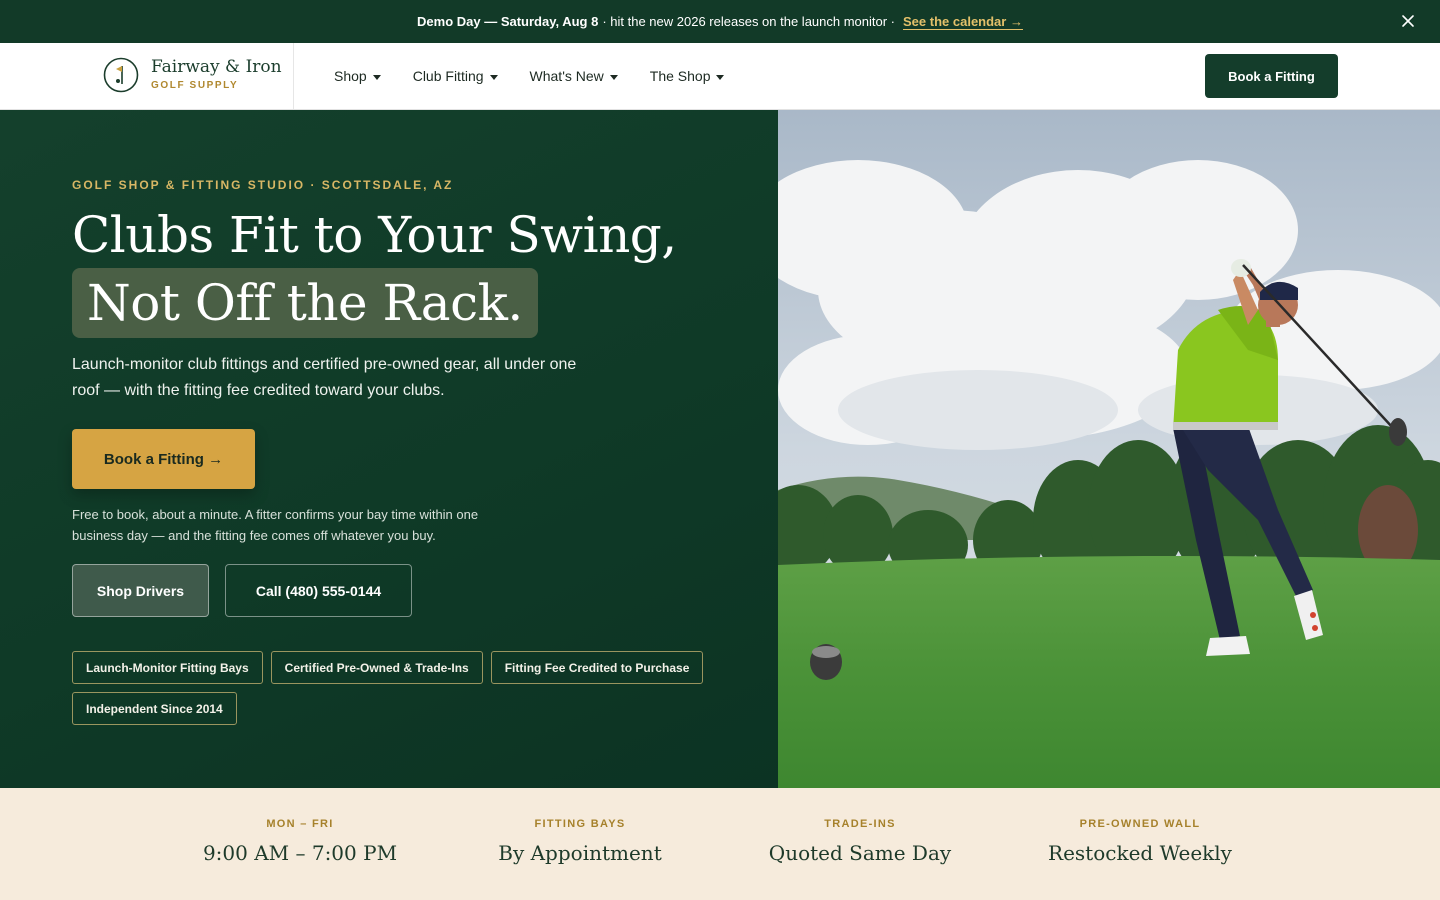  What do you see at coordinates (680, 76) in the screenshot?
I see `nav-item-label: The Shop` at bounding box center [680, 76].